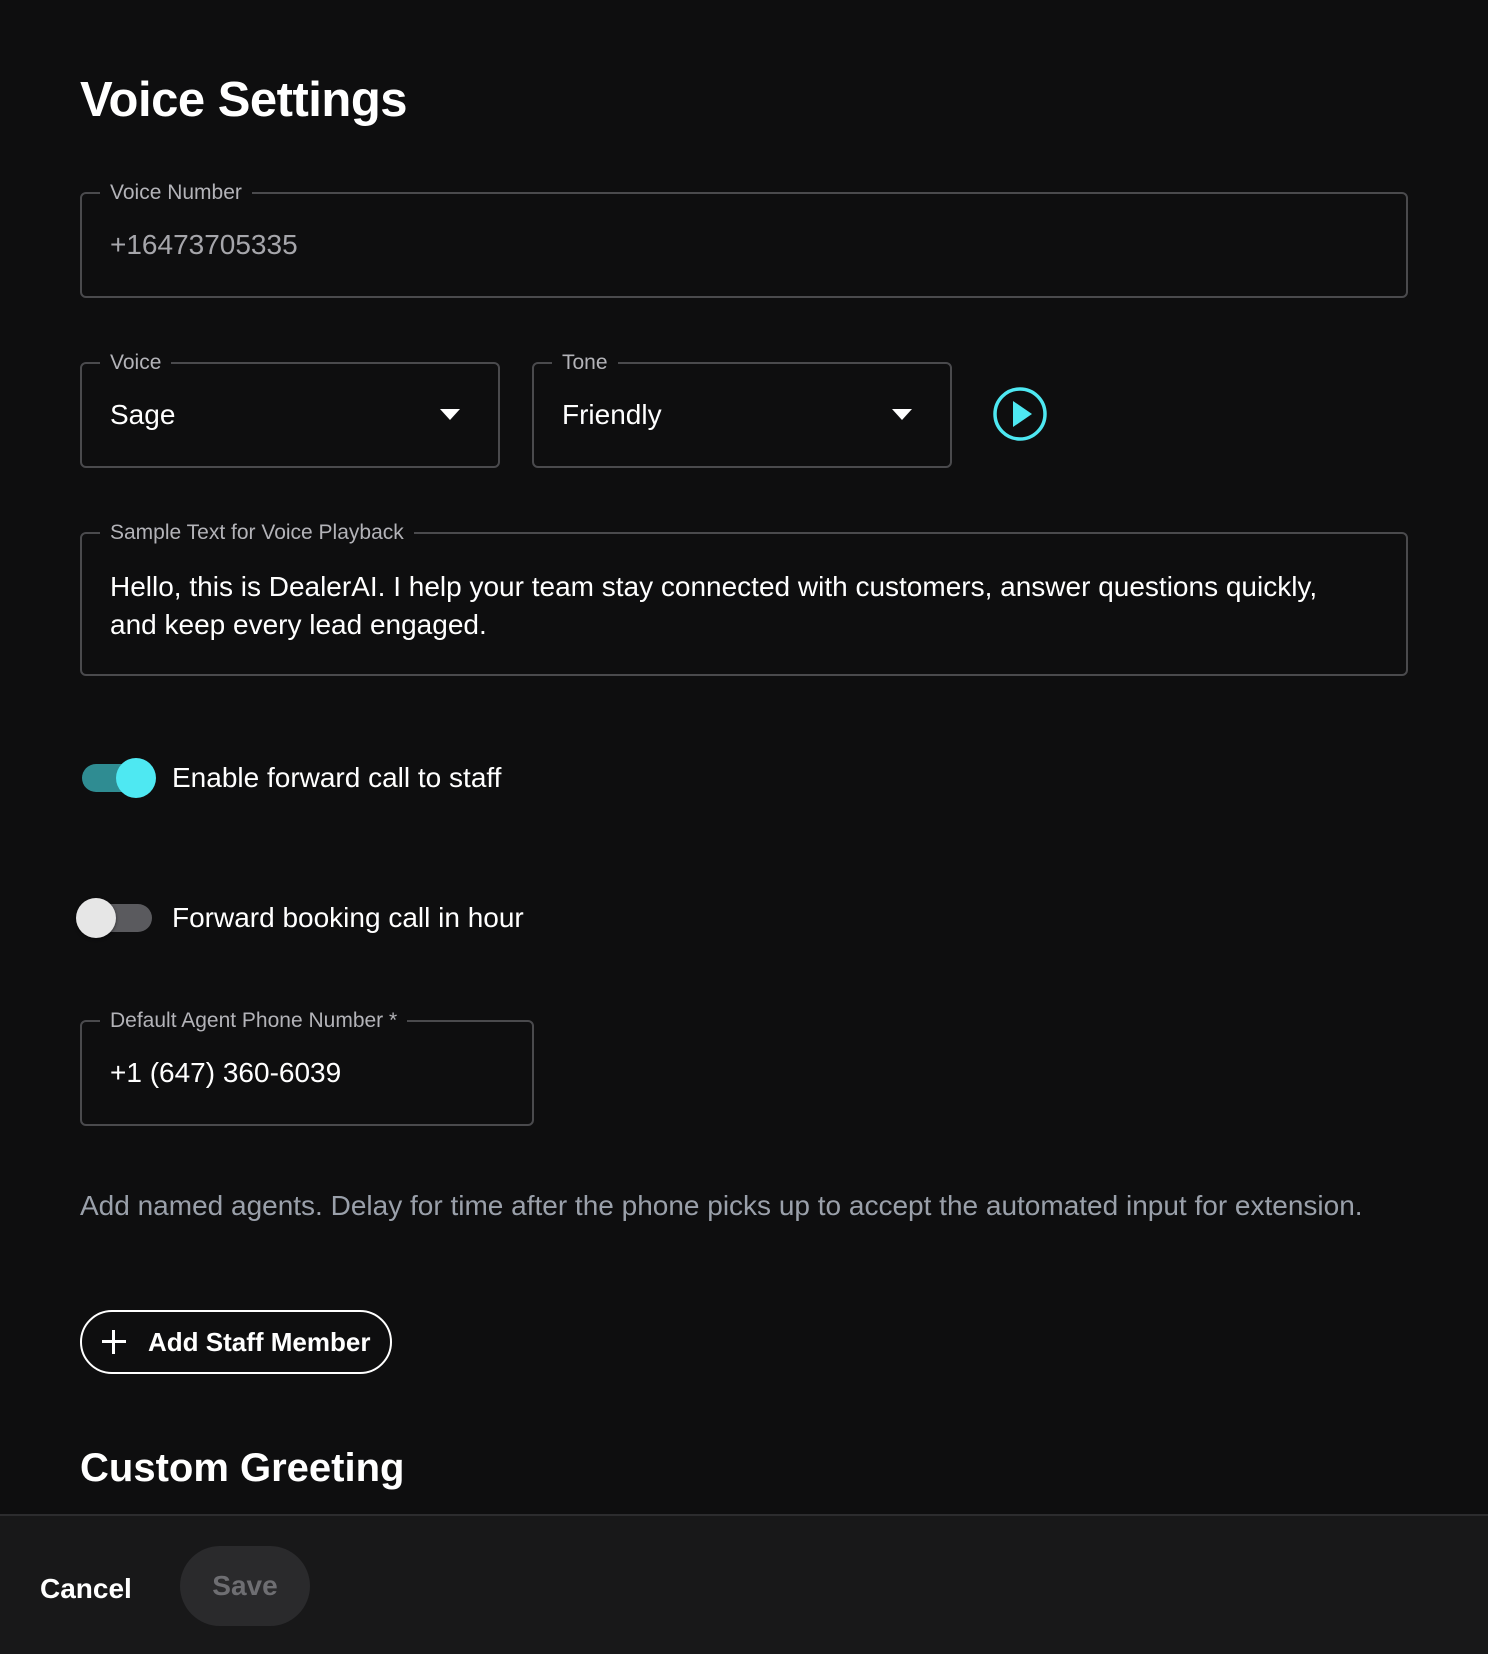 The image size is (1488, 1654). I want to click on play-circle-icon, so click(1020, 414).